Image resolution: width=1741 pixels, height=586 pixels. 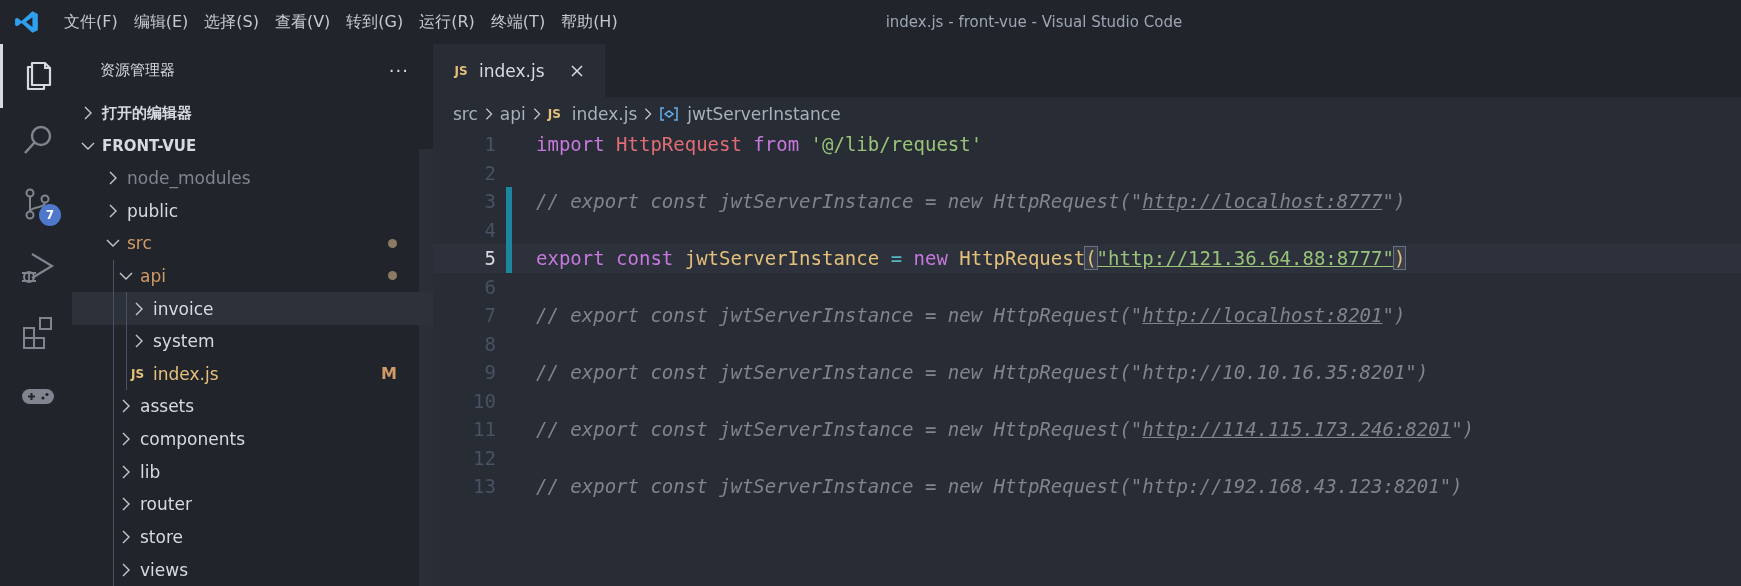 What do you see at coordinates (389, 374) in the screenshot?
I see `git-status: M` at bounding box center [389, 374].